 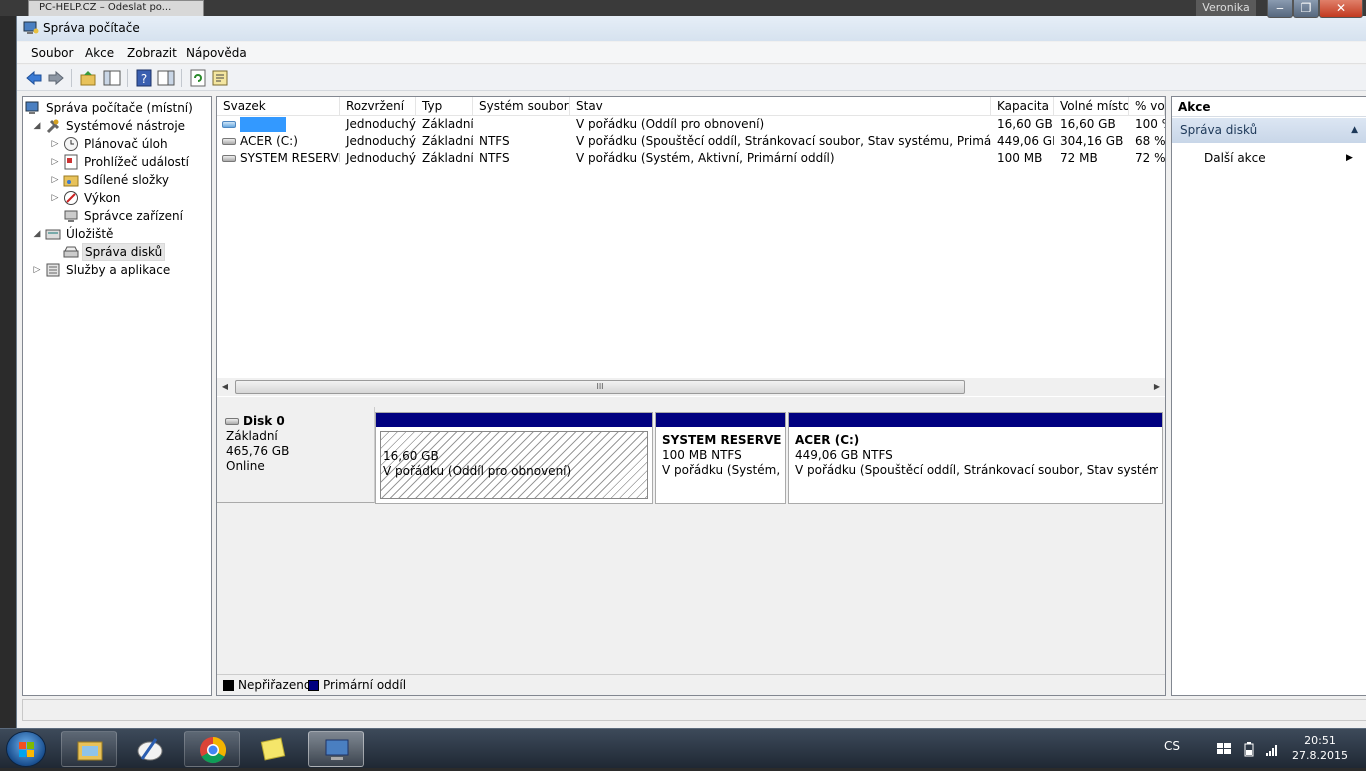 What do you see at coordinates (126, 144) in the screenshot?
I see `tree-label: Plánovač úloh` at bounding box center [126, 144].